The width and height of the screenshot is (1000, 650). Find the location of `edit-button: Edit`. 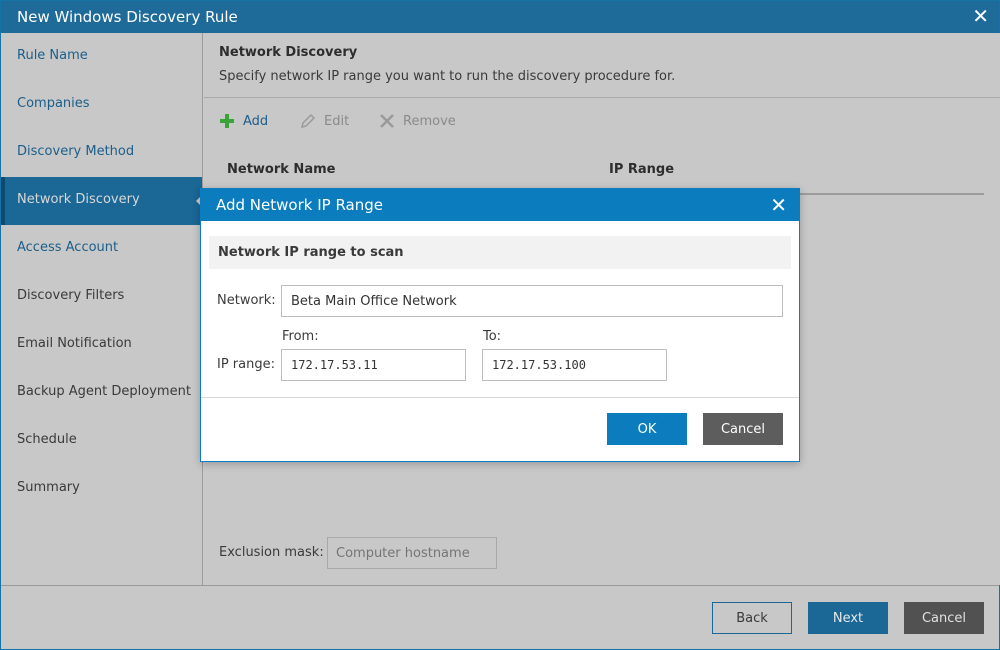

edit-button: Edit is located at coordinates (324, 121).